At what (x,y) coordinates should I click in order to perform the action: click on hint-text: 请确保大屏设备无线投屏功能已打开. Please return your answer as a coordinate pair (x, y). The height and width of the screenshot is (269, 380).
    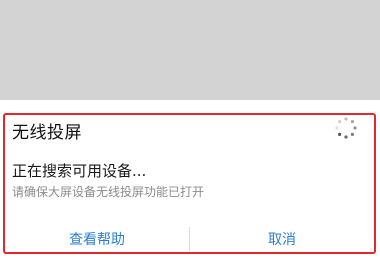
    Looking at the image, I should click on (108, 192).